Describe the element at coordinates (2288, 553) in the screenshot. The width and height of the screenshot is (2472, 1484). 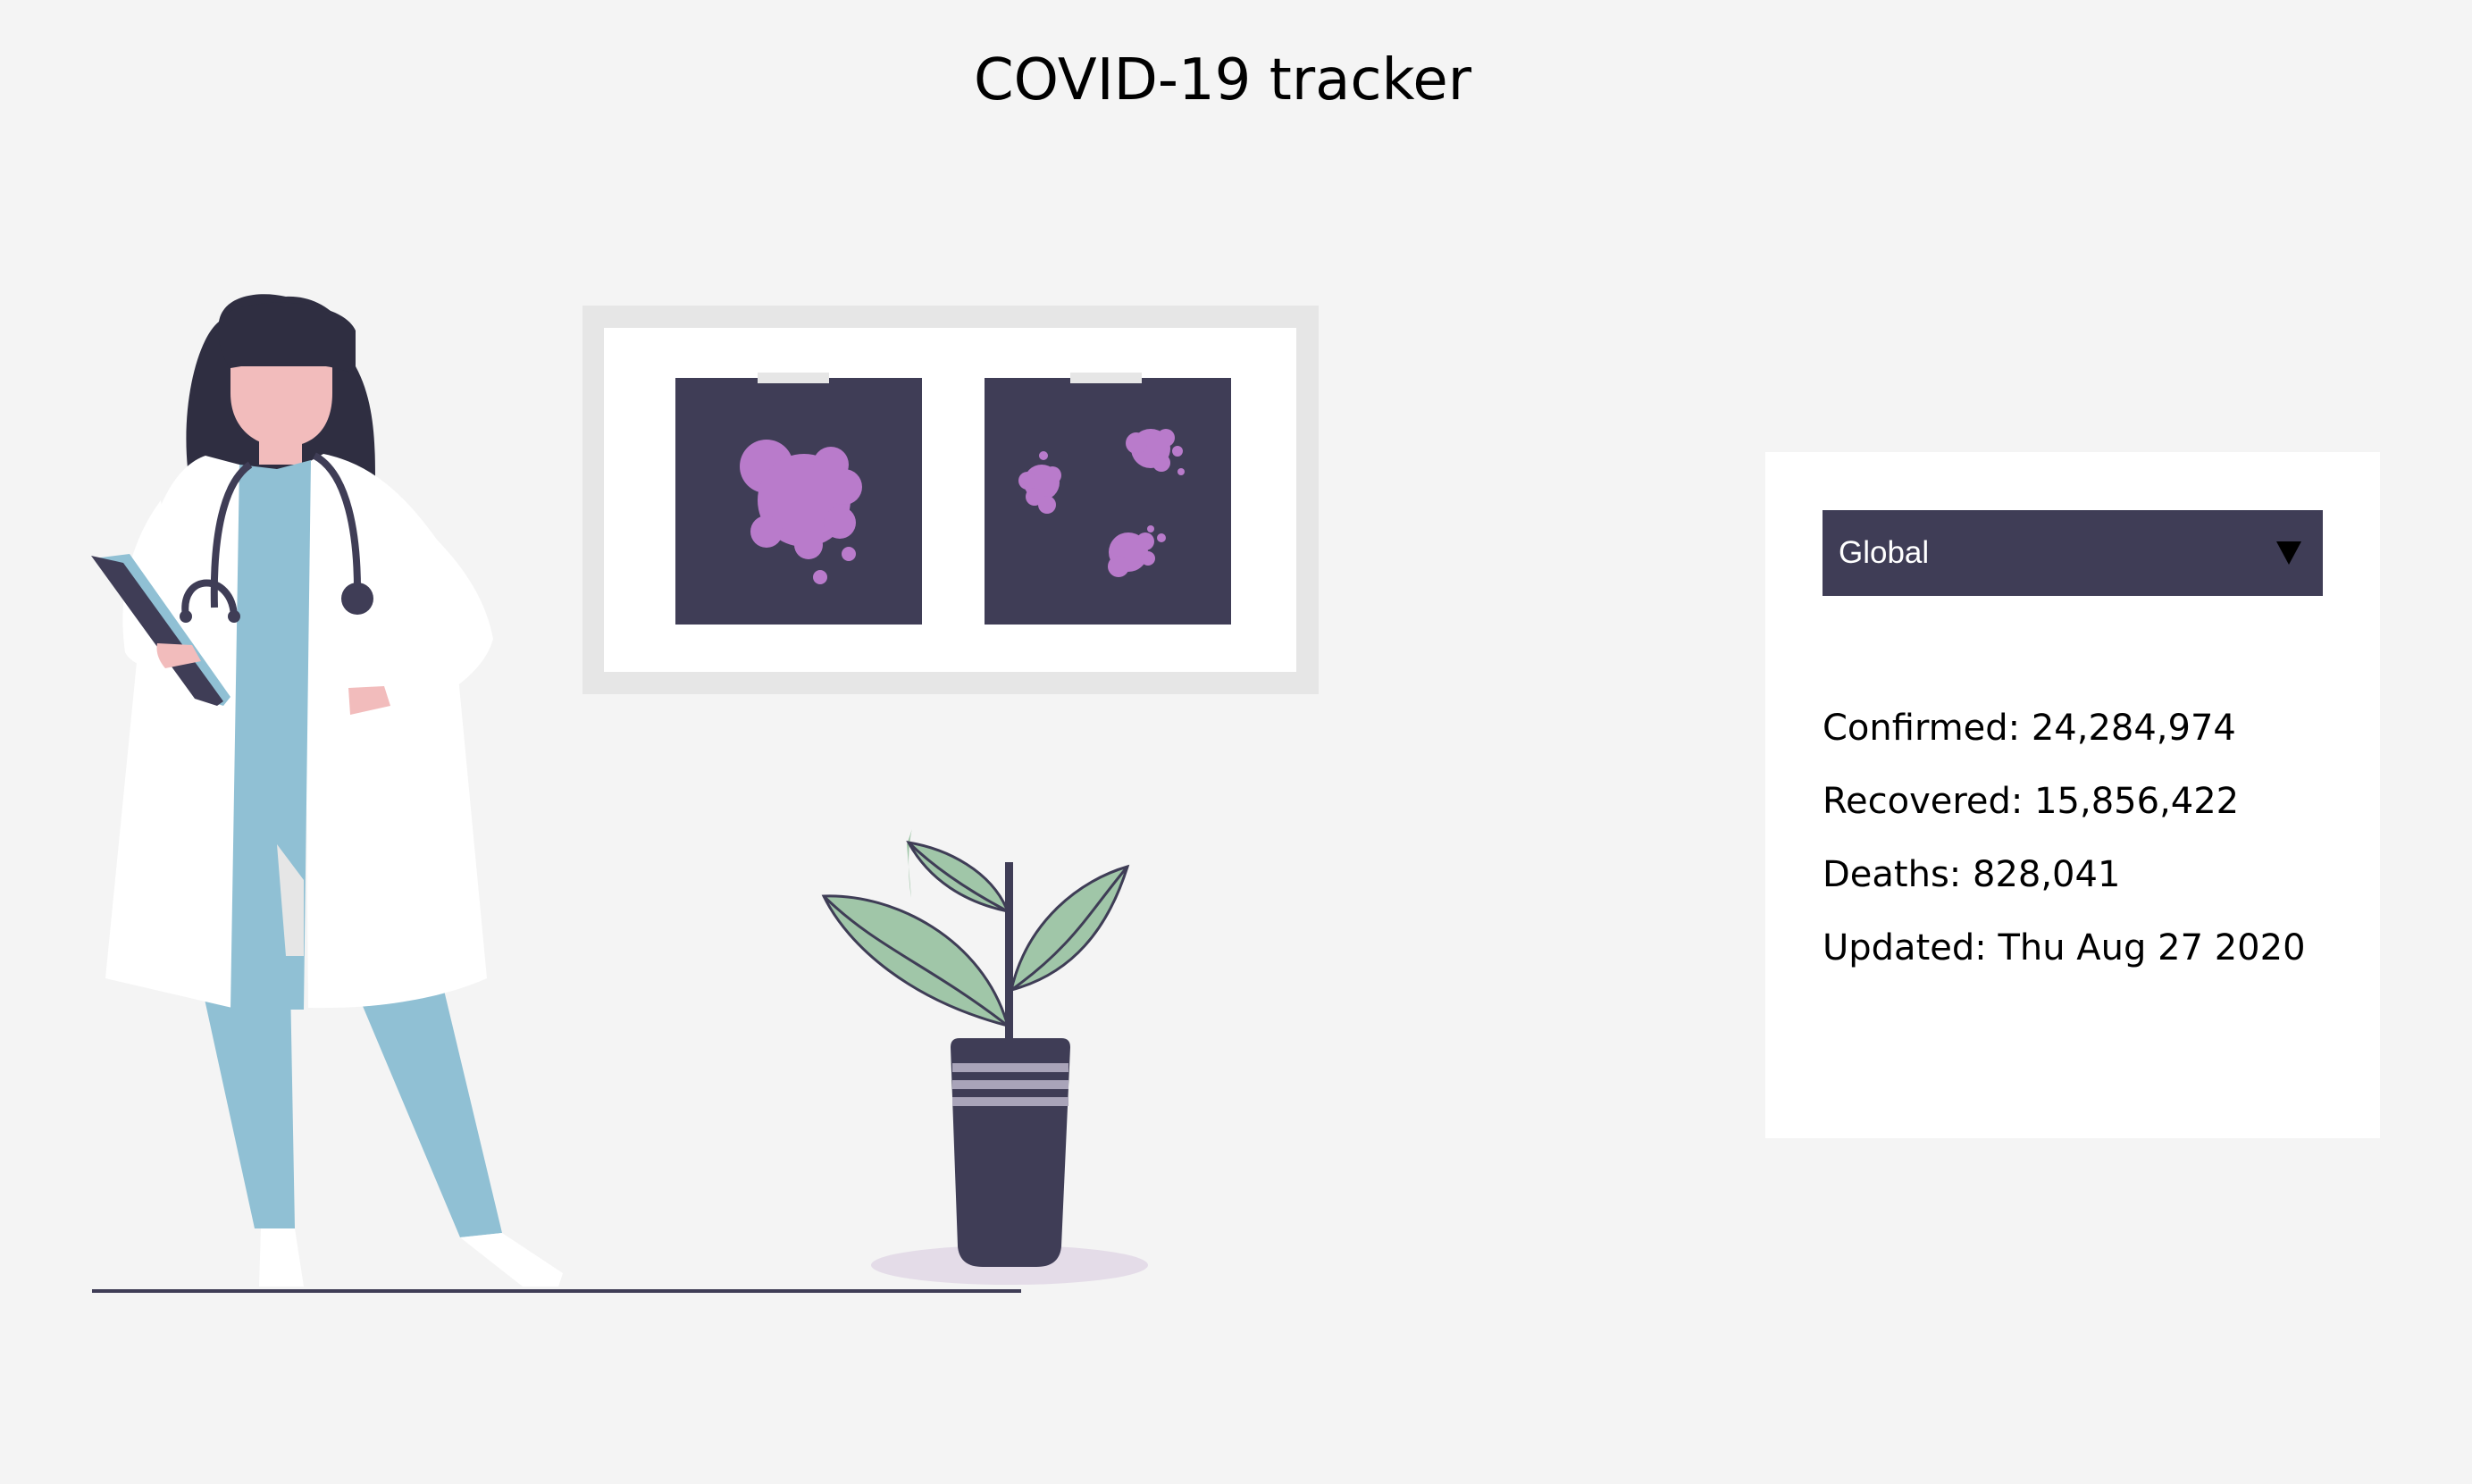
I see `triangle-down-icon` at that location.